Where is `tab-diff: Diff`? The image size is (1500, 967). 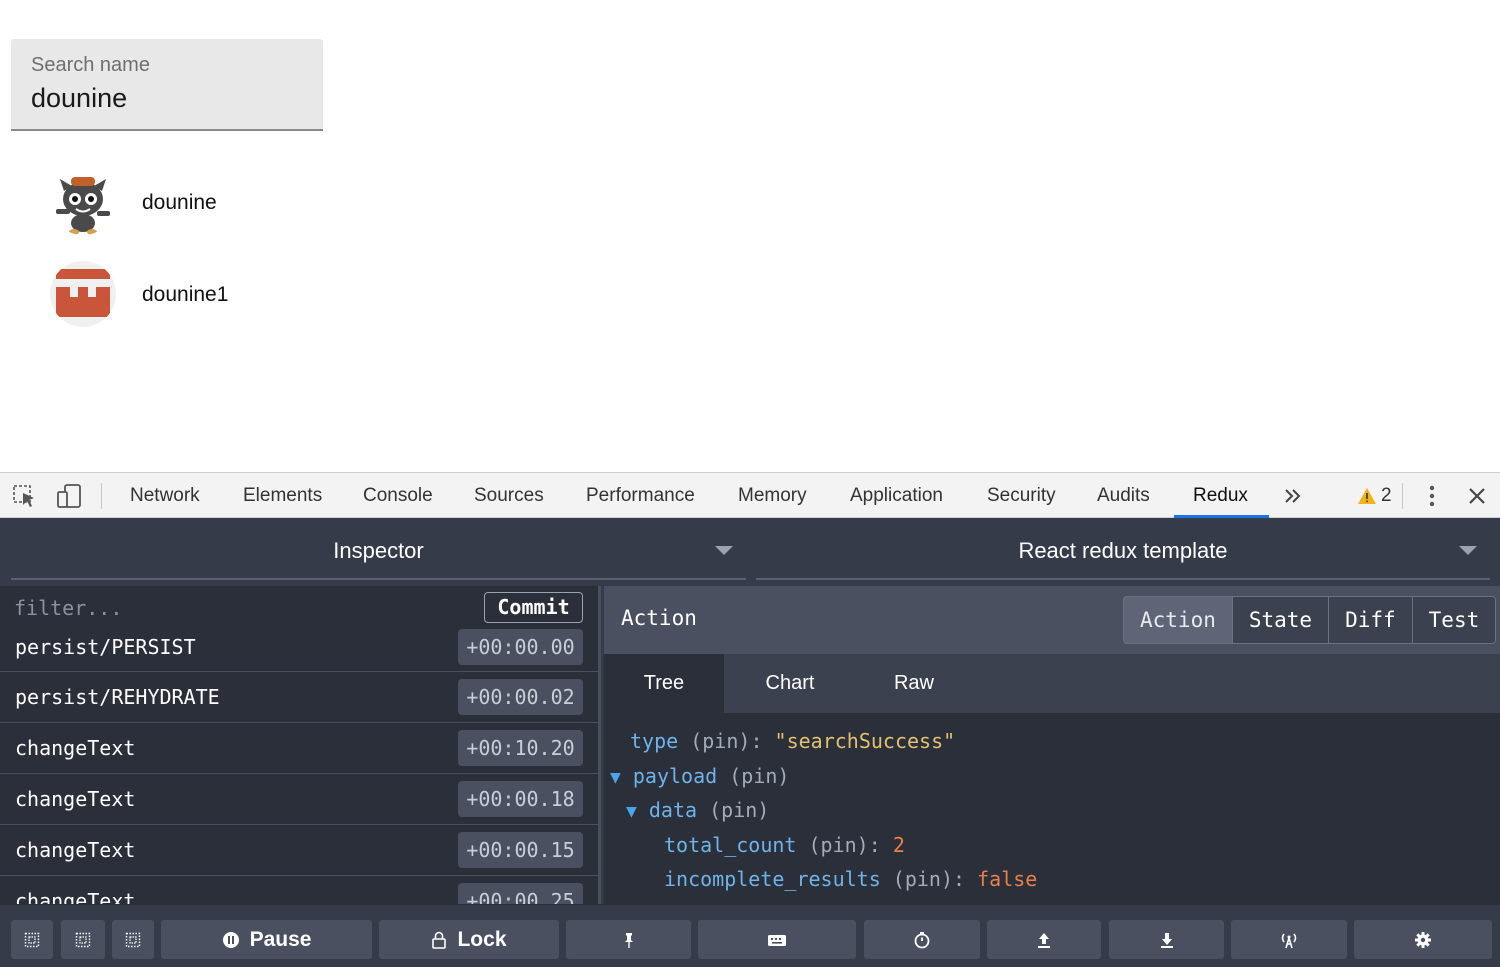
tab-diff: Diff is located at coordinates (1371, 620).